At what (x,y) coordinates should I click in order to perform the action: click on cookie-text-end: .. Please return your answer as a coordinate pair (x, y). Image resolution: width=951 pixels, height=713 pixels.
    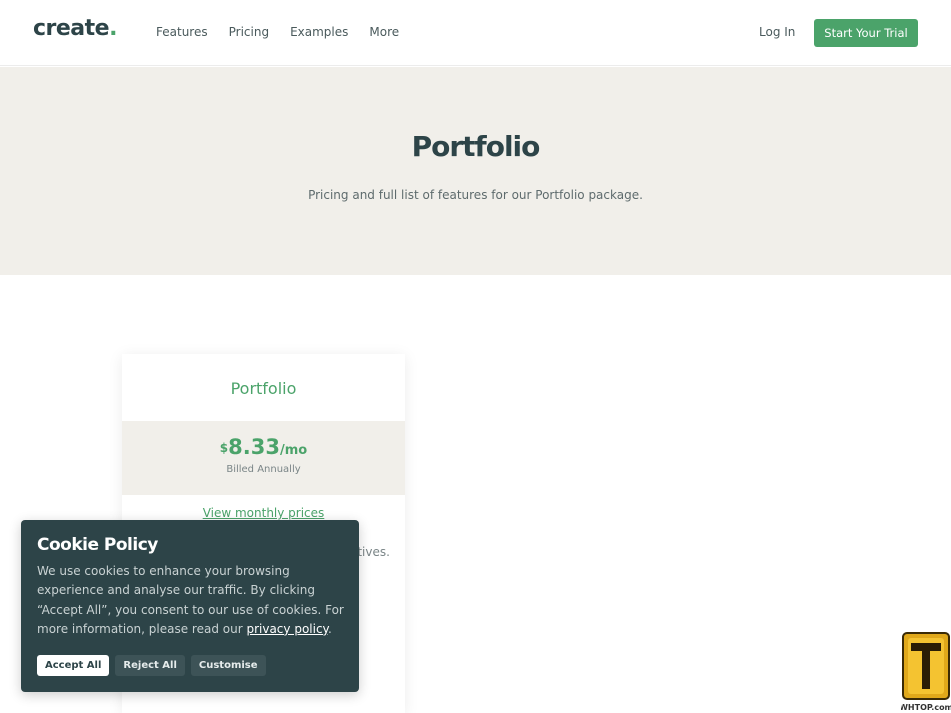
    Looking at the image, I should click on (329, 628).